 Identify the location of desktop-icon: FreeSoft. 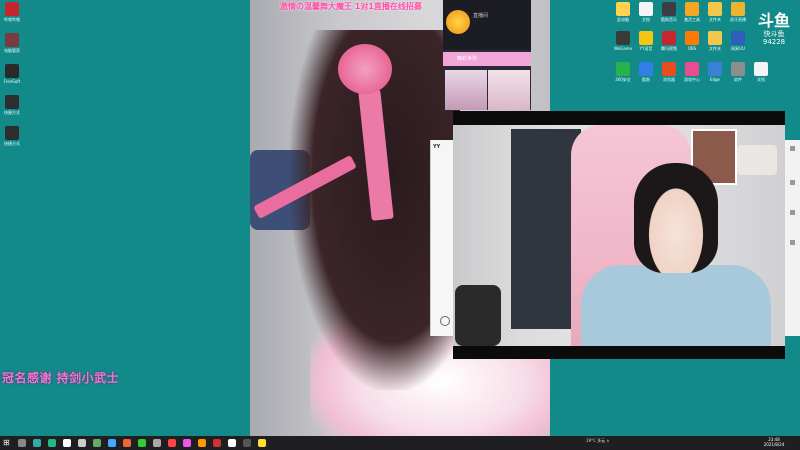
(12, 74).